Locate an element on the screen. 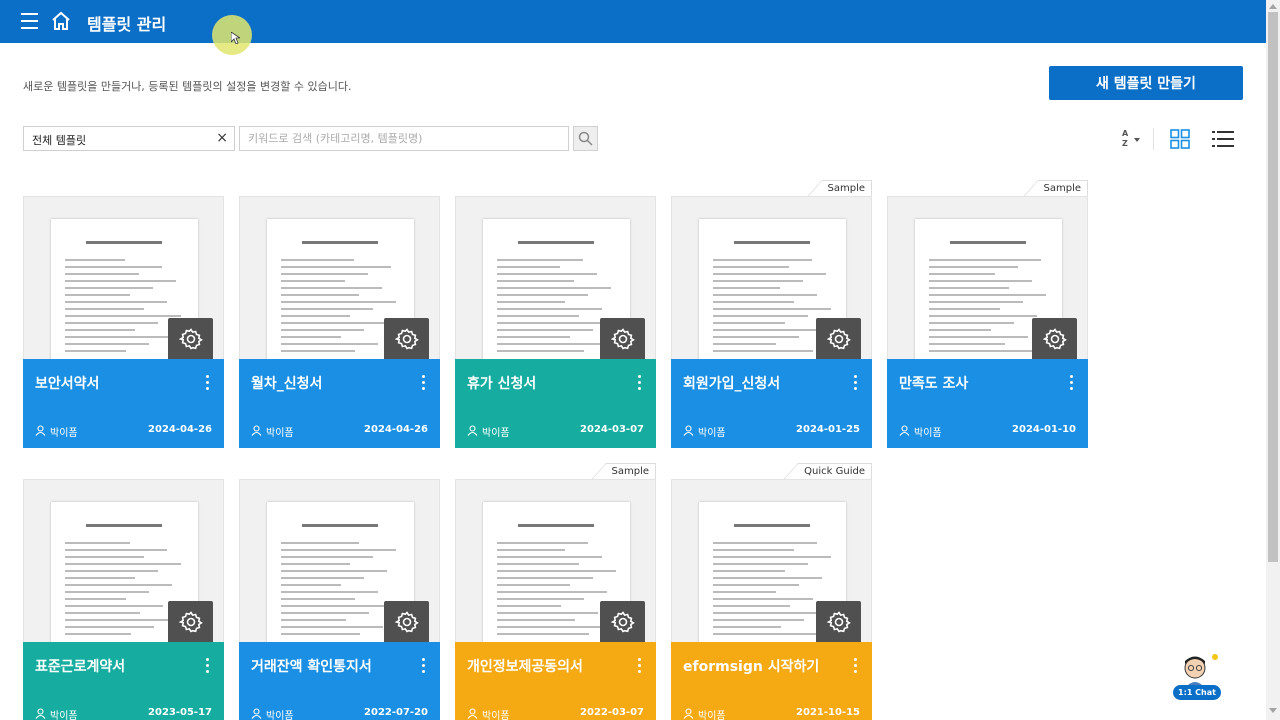 The width and height of the screenshot is (1280, 720). card-info: 개인정보제공동의서 박이폼 2022-03-07 is located at coordinates (555, 681).